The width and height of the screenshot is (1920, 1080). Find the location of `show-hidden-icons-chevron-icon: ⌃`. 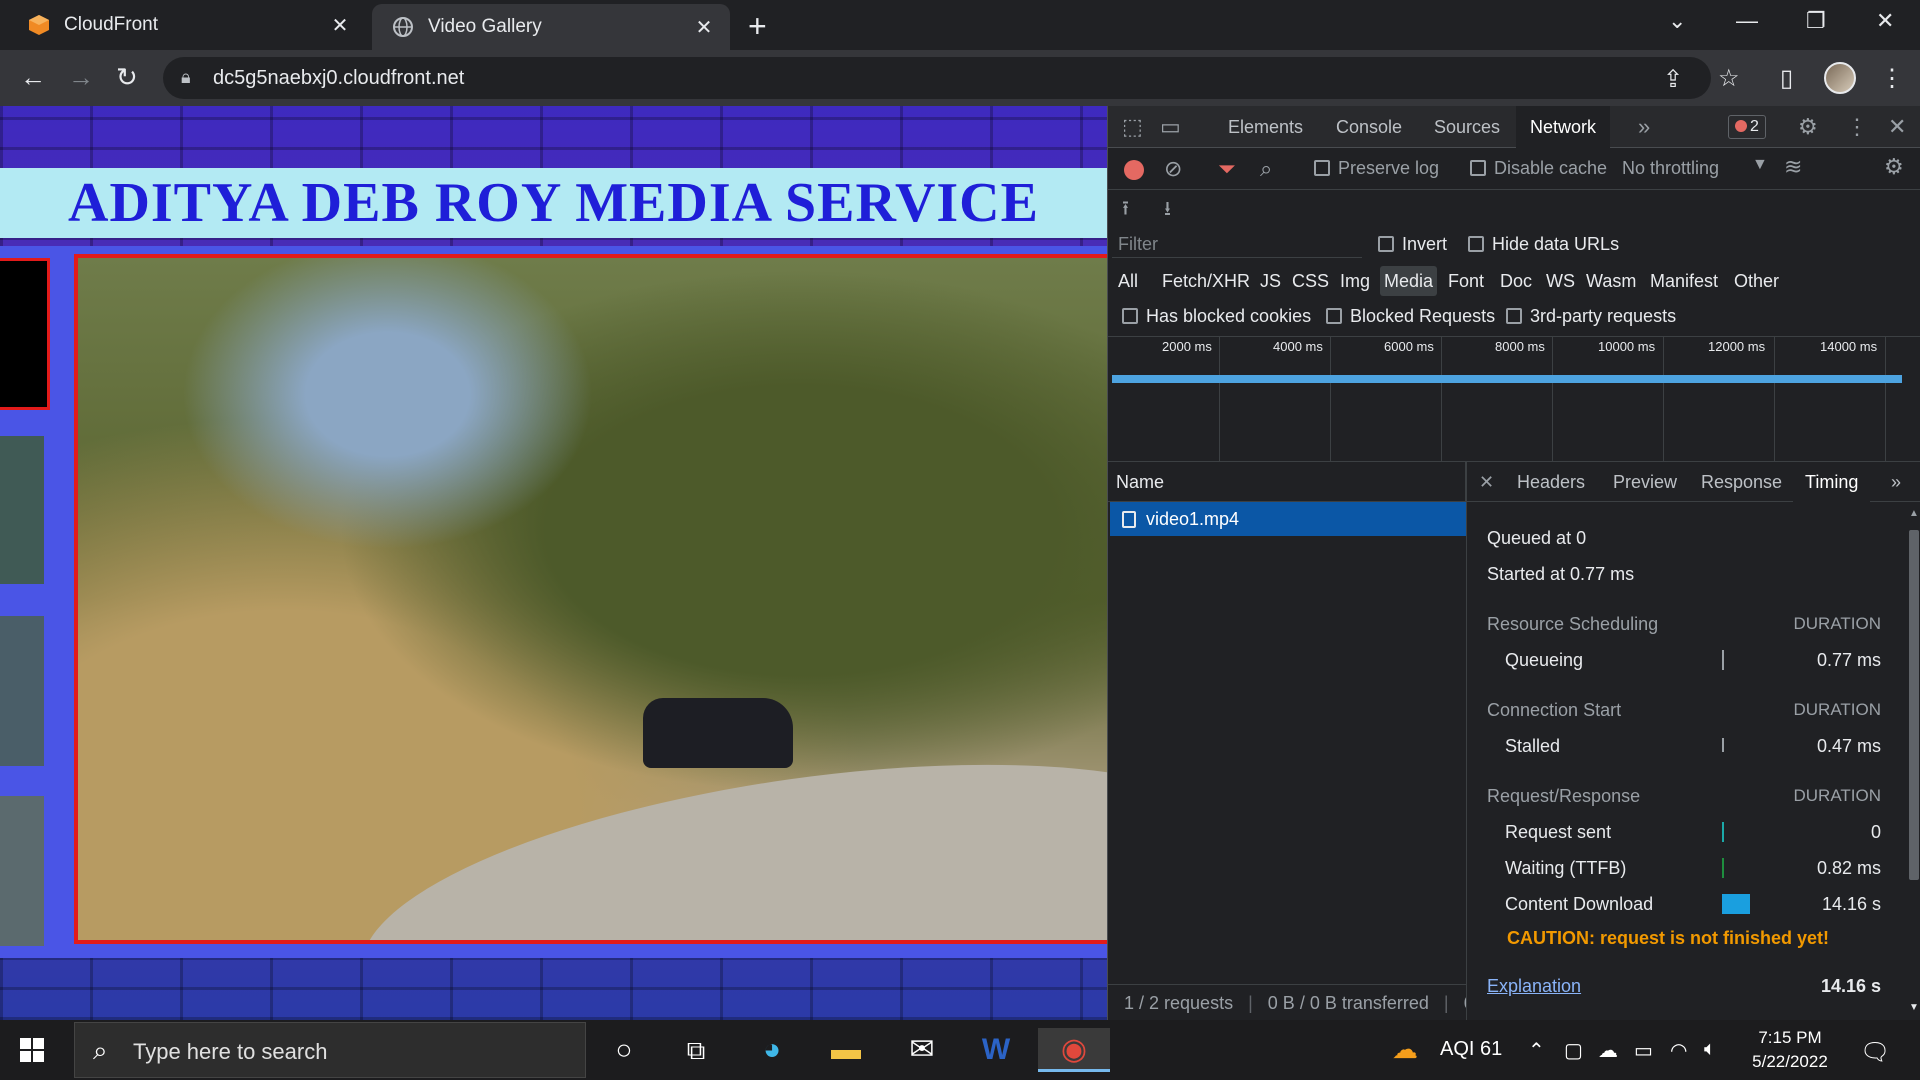

show-hidden-icons-chevron-icon: ⌃ is located at coordinates (1536, 1050).